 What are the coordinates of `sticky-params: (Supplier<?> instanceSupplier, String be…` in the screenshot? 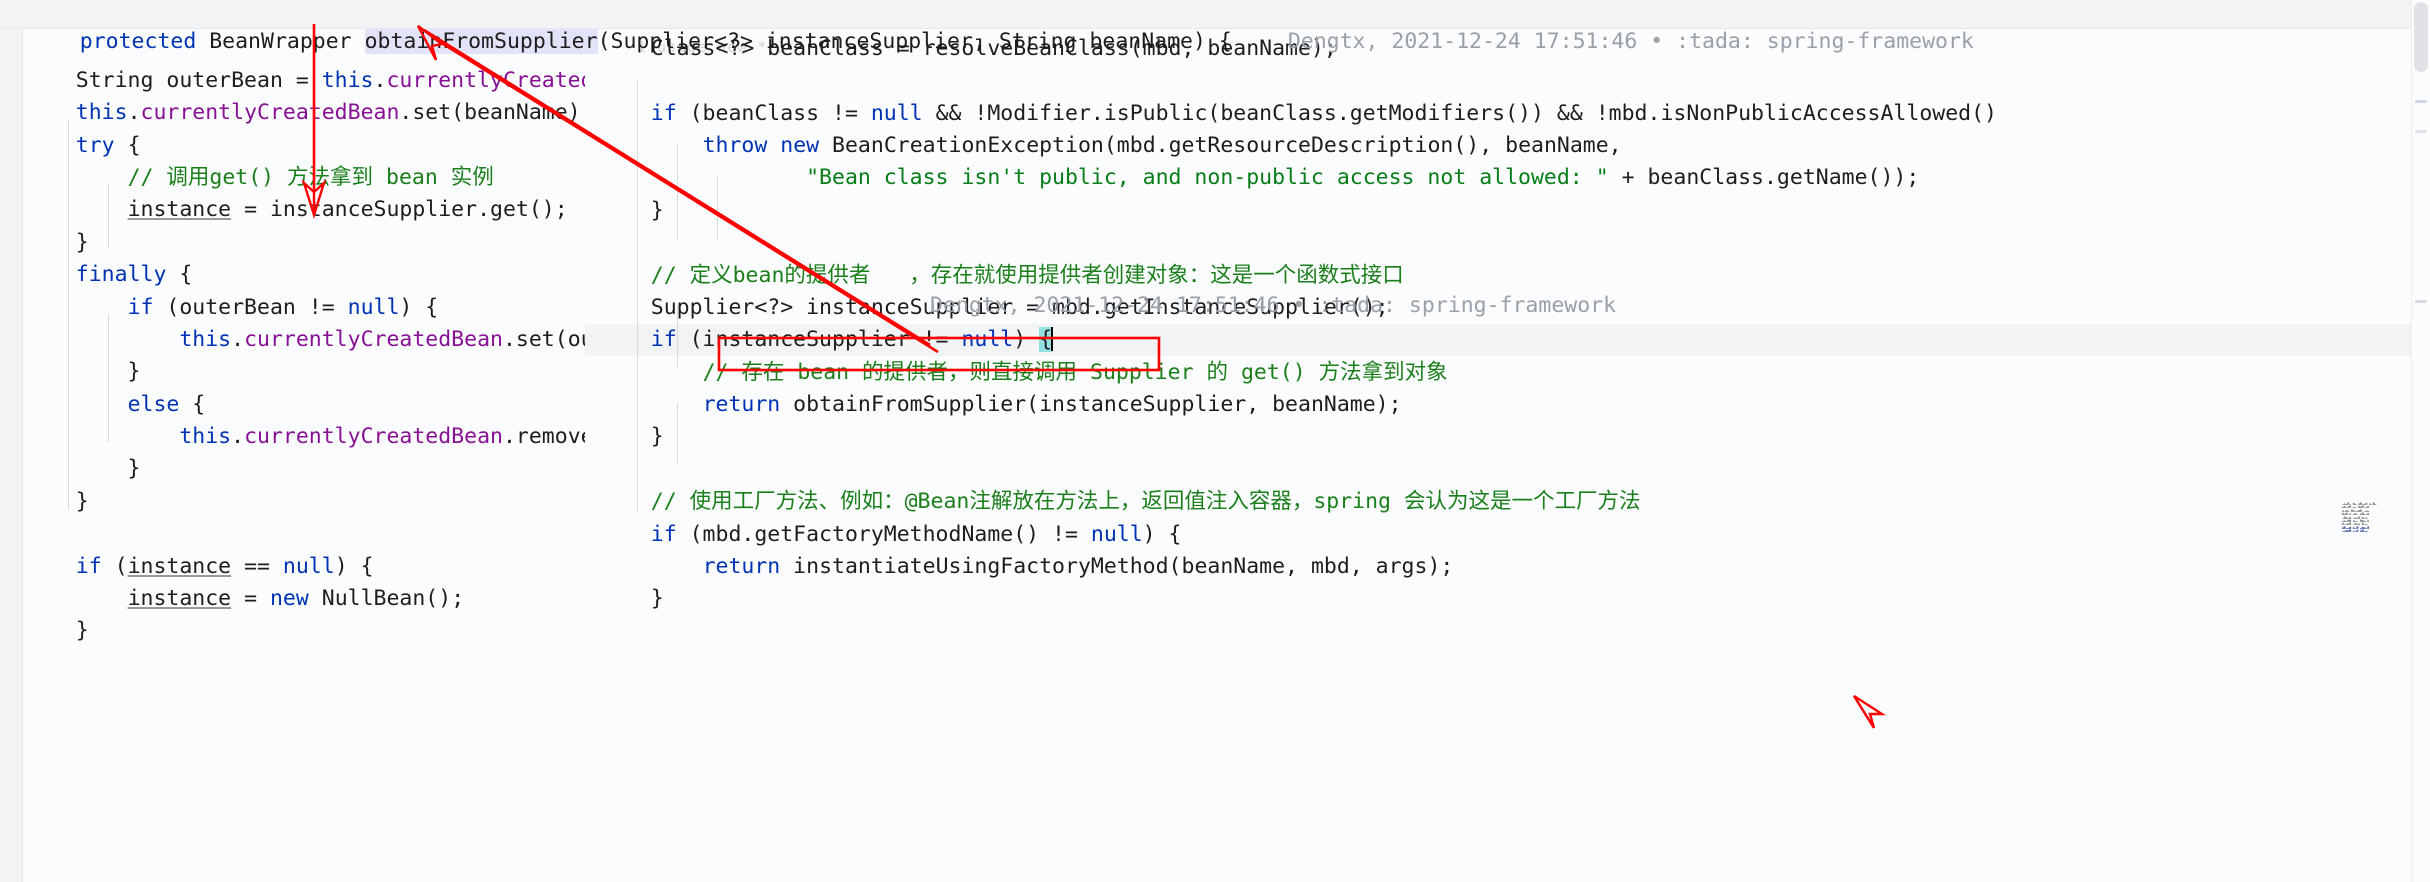 It's located at (914, 41).